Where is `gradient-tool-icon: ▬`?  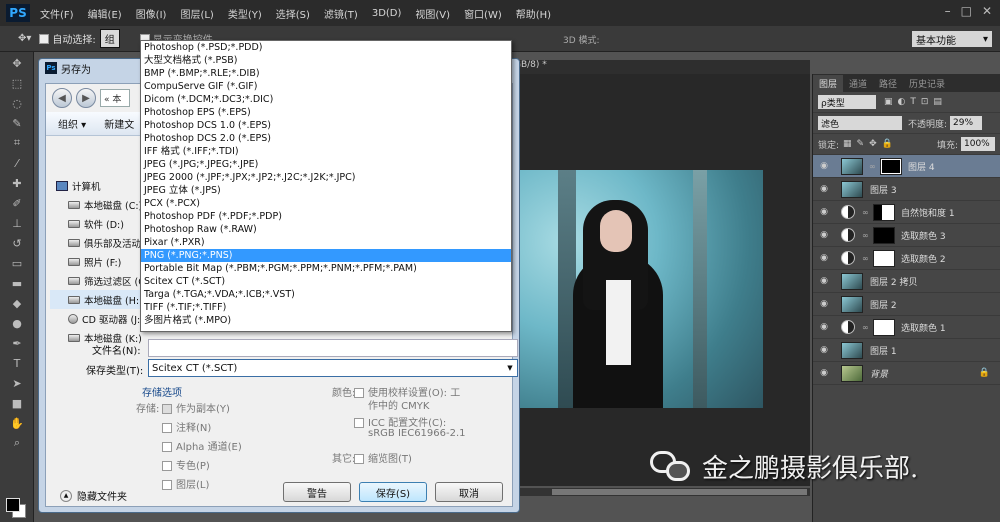
gradient-tool-icon: ▬ is located at coordinates (17, 283).